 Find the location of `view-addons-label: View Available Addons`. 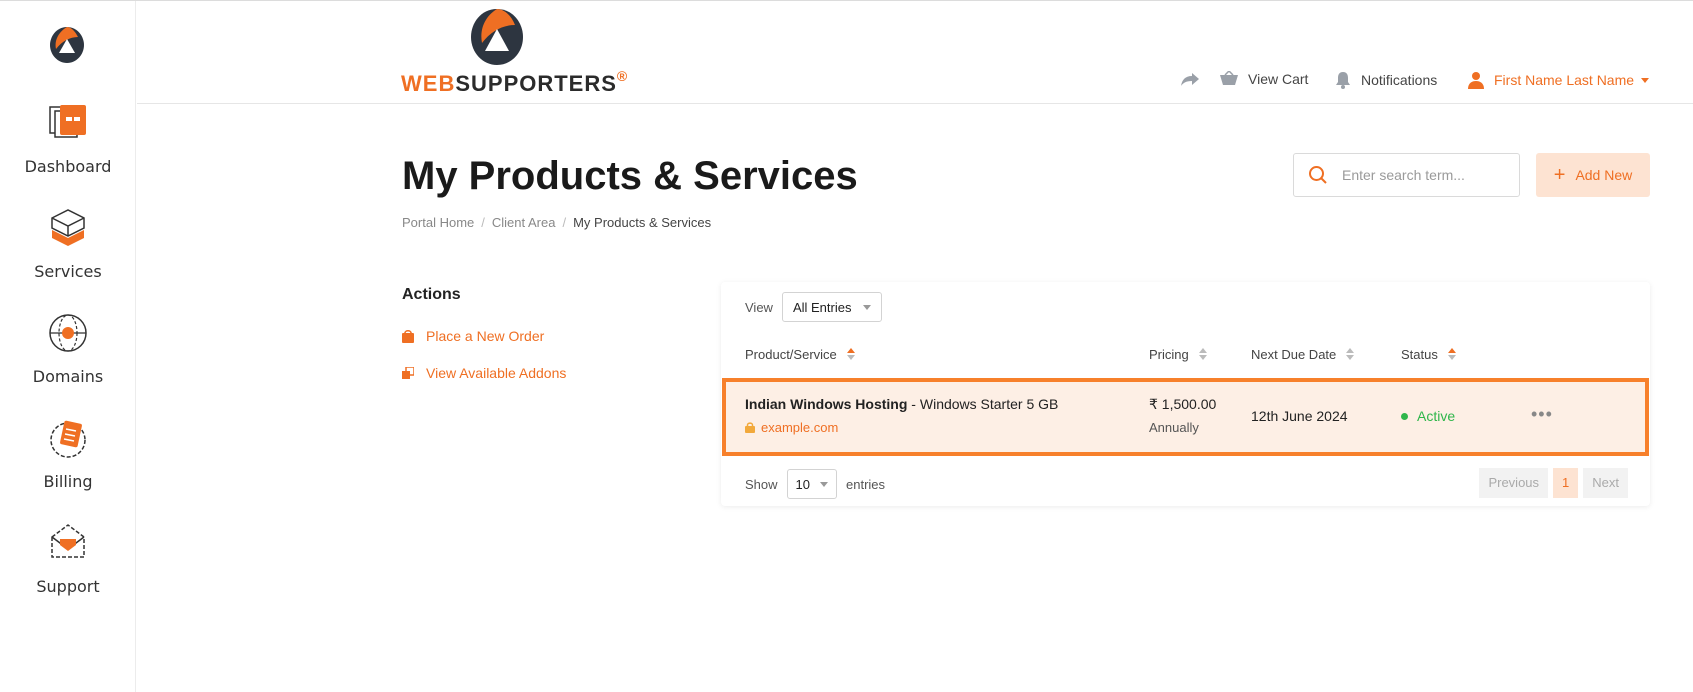

view-addons-label: View Available Addons is located at coordinates (496, 373).